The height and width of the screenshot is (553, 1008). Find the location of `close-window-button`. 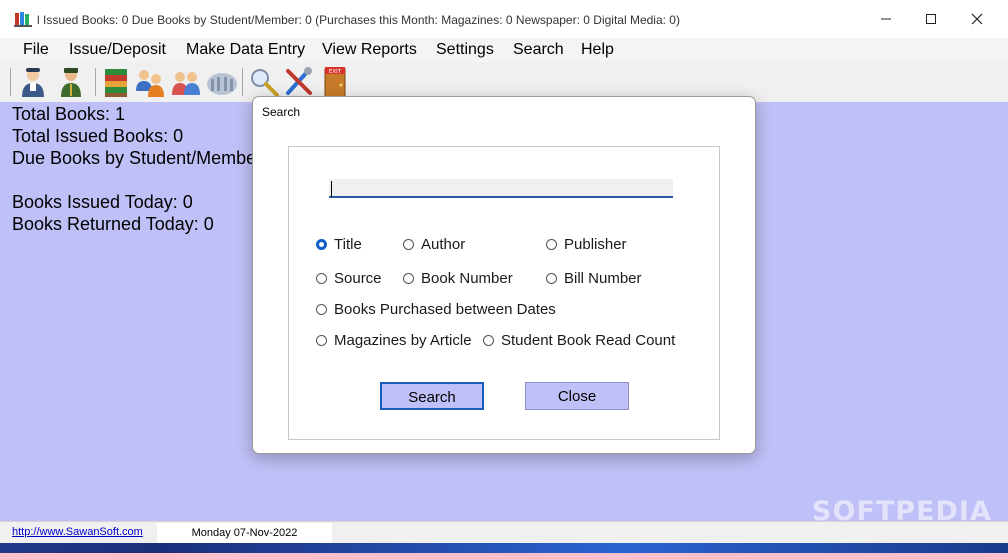

close-window-button is located at coordinates (977, 19).